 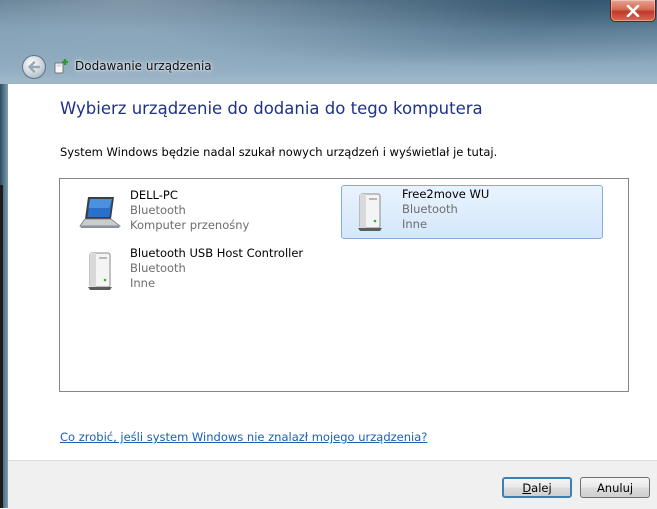 What do you see at coordinates (100, 213) in the screenshot?
I see `laptop-icon` at bounding box center [100, 213].